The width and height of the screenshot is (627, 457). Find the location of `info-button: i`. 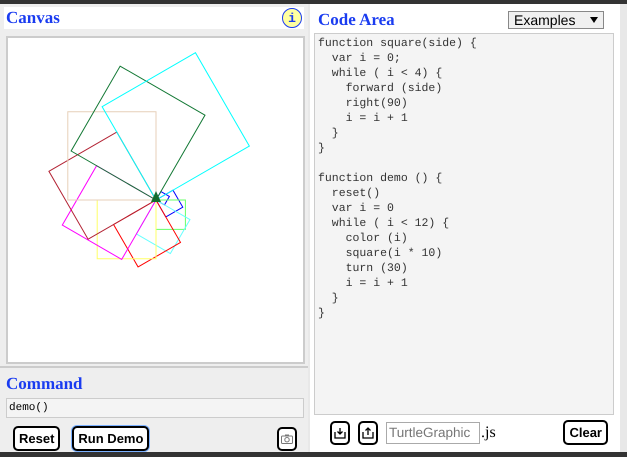

info-button: i is located at coordinates (292, 18).